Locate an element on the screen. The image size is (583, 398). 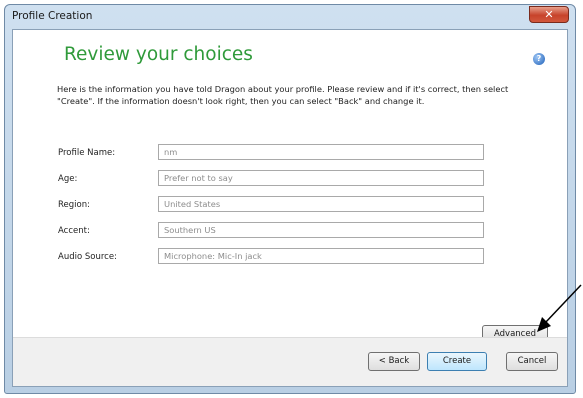
age-field: Prefer not to say is located at coordinates (321, 178).